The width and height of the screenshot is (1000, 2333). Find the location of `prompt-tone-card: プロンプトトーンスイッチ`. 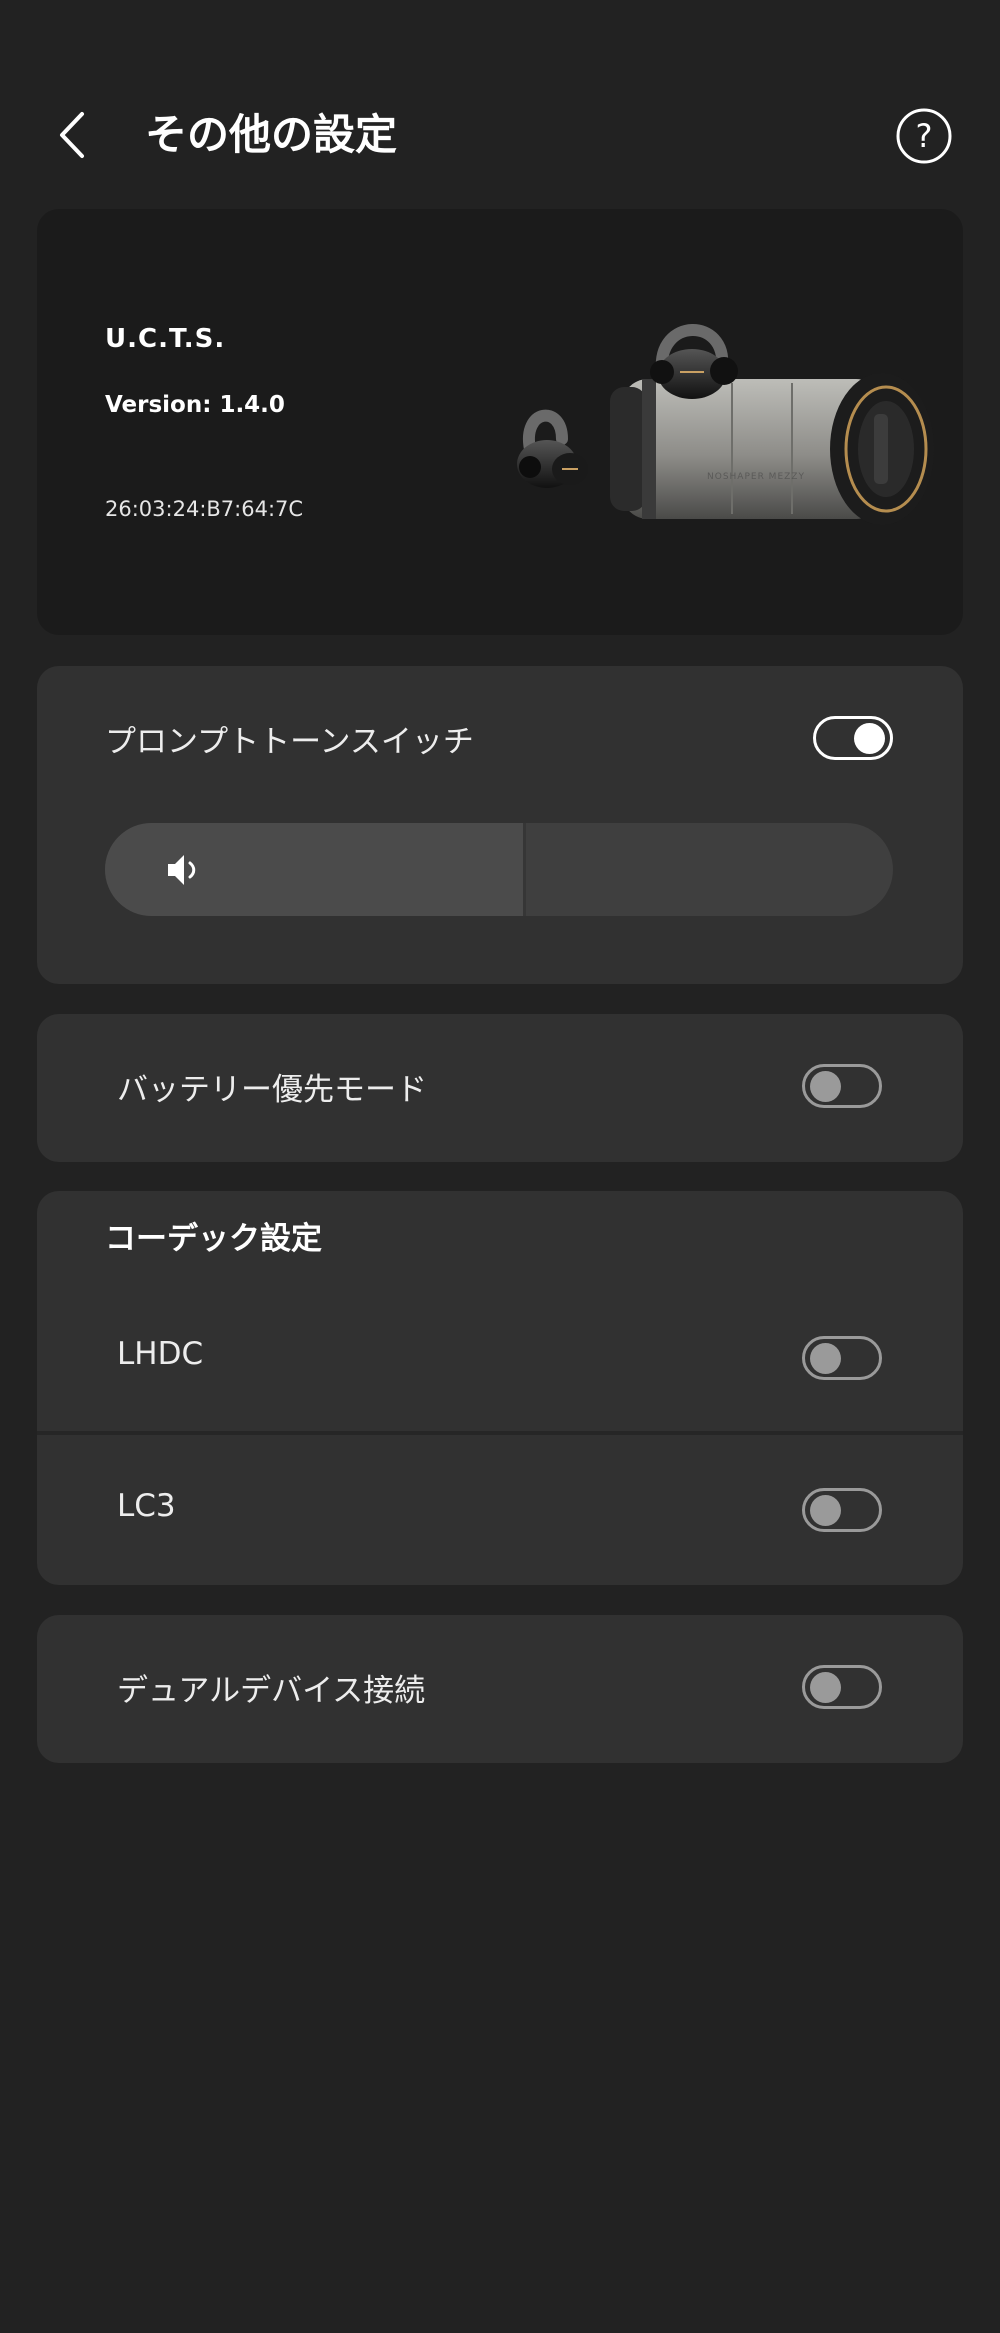

prompt-tone-card: プロンプトトーンスイッチ is located at coordinates (500, 825).